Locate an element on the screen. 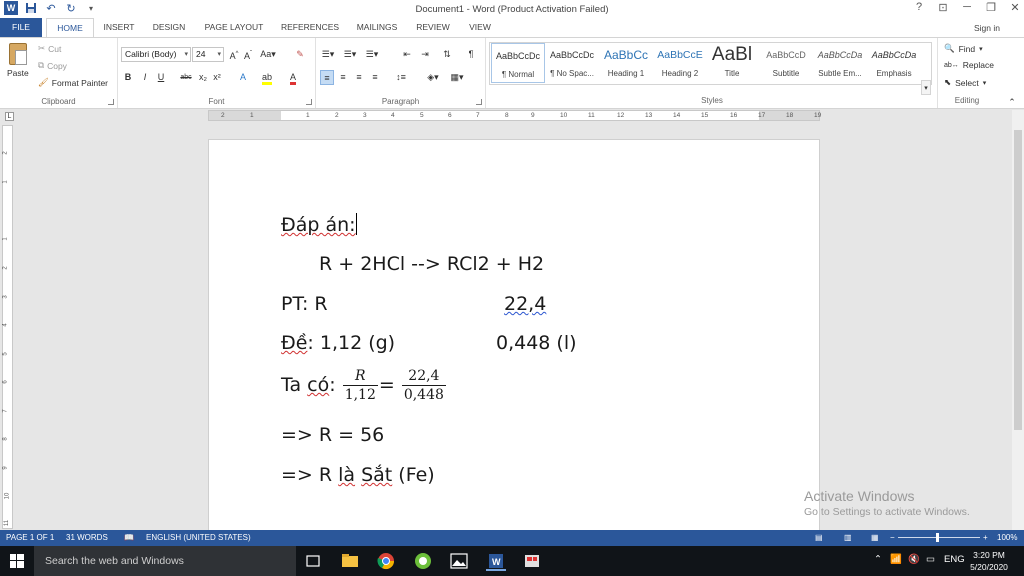 This screenshot has height=576, width=1024. underline-icon: U is located at coordinates (161, 77).